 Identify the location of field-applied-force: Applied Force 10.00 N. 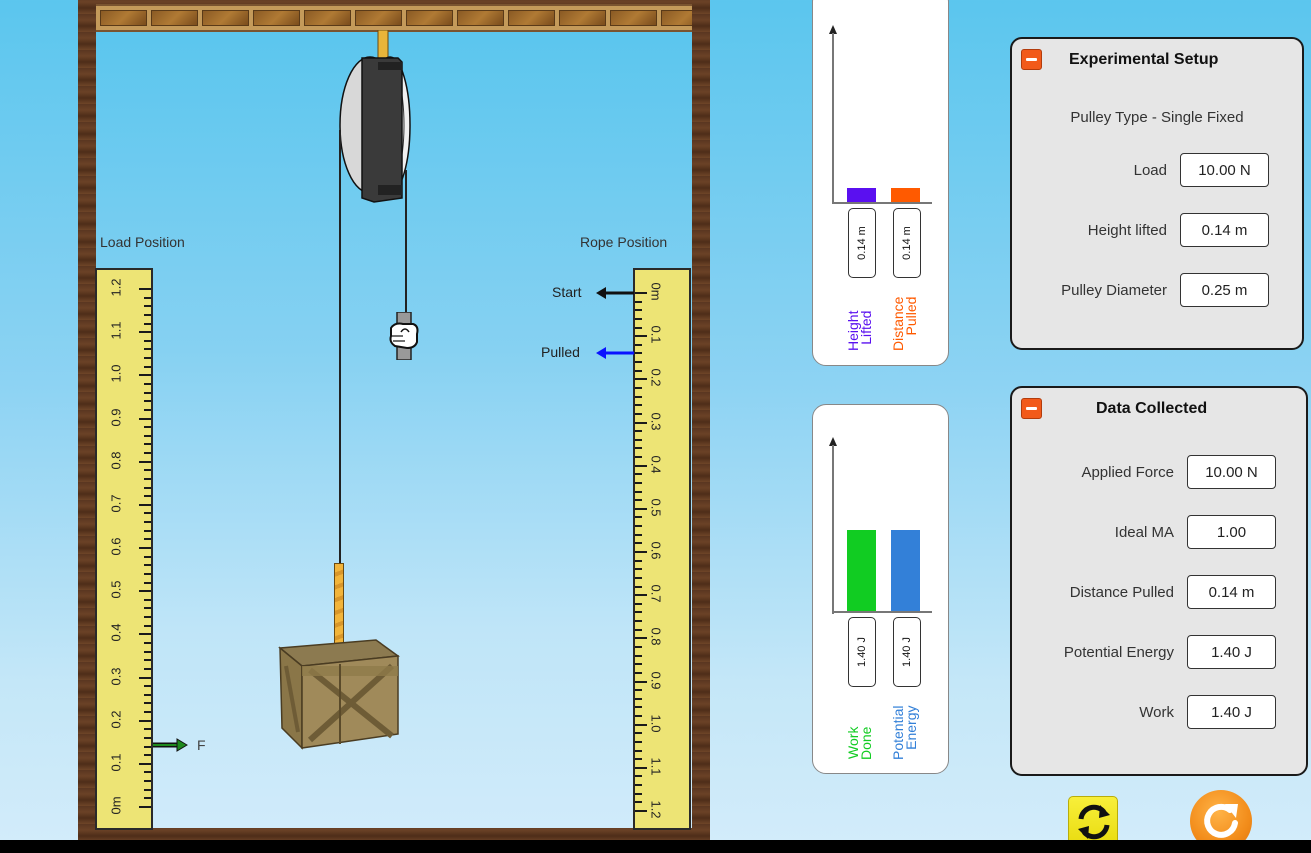
(1178, 472).